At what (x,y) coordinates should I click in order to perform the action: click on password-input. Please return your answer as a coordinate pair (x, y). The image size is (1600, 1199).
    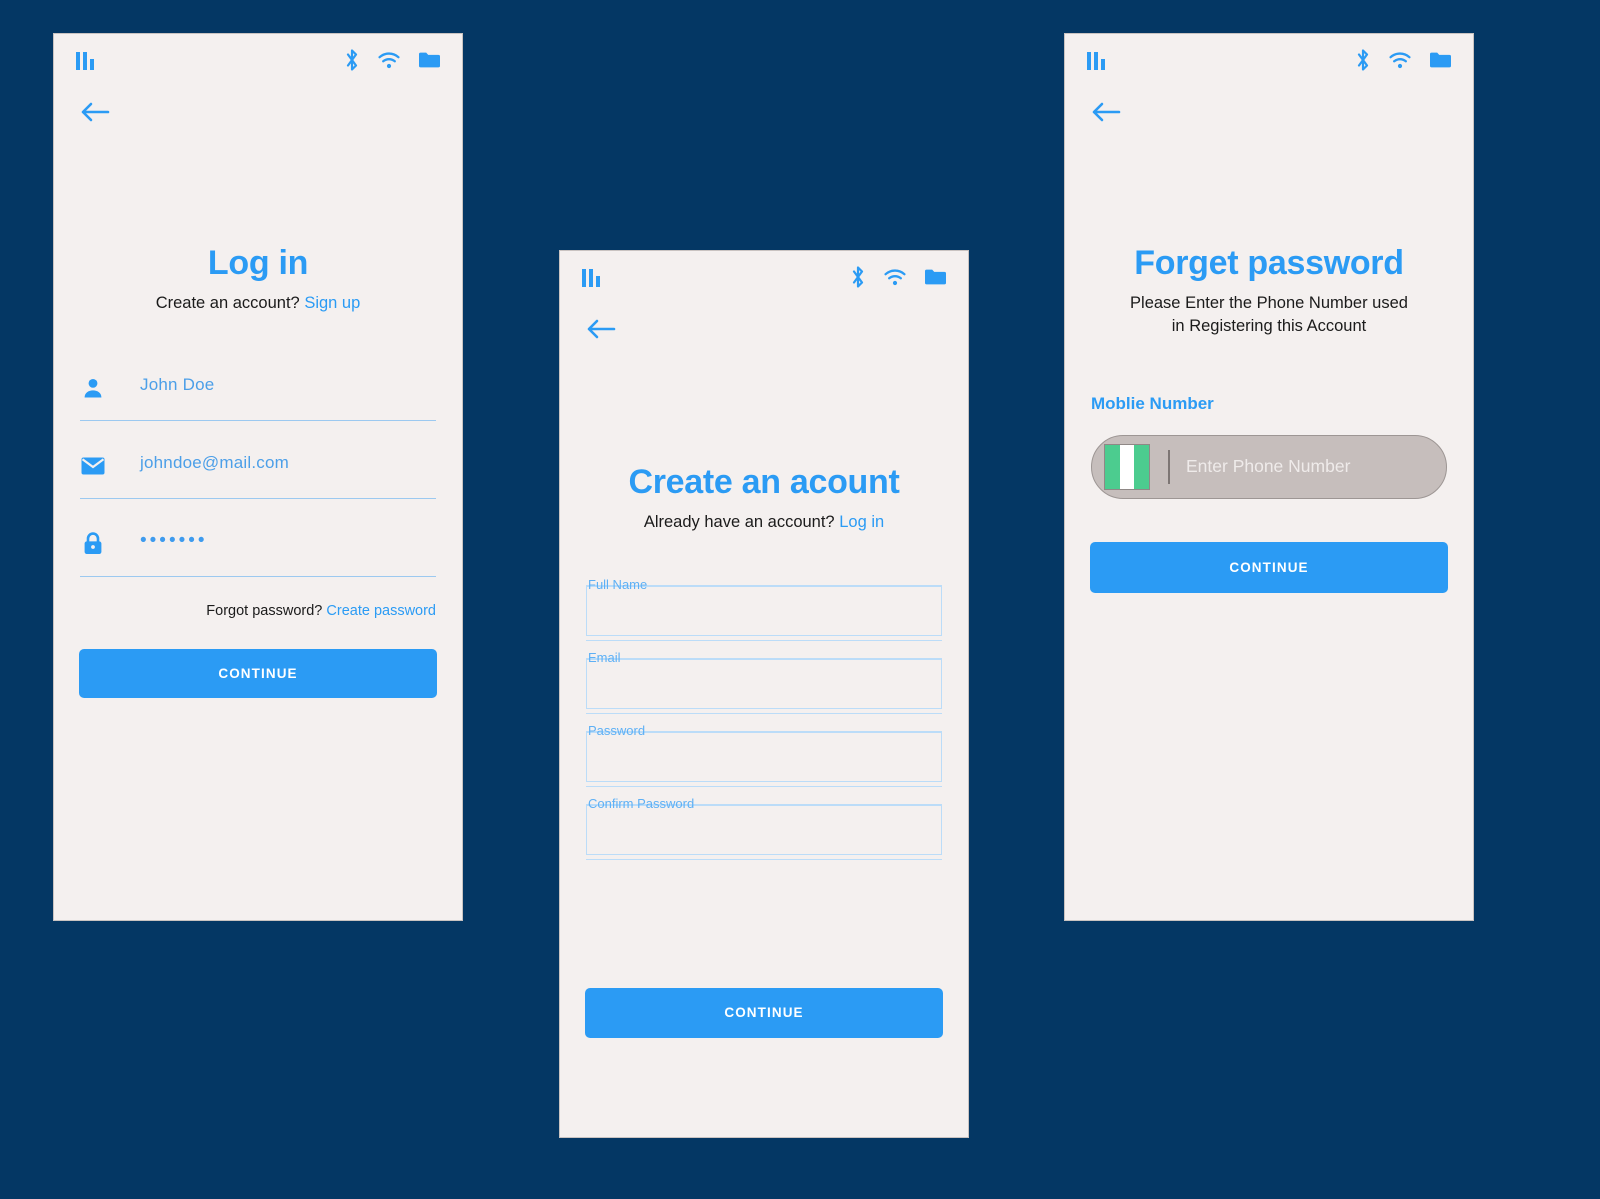
    Looking at the image, I should click on (764, 756).